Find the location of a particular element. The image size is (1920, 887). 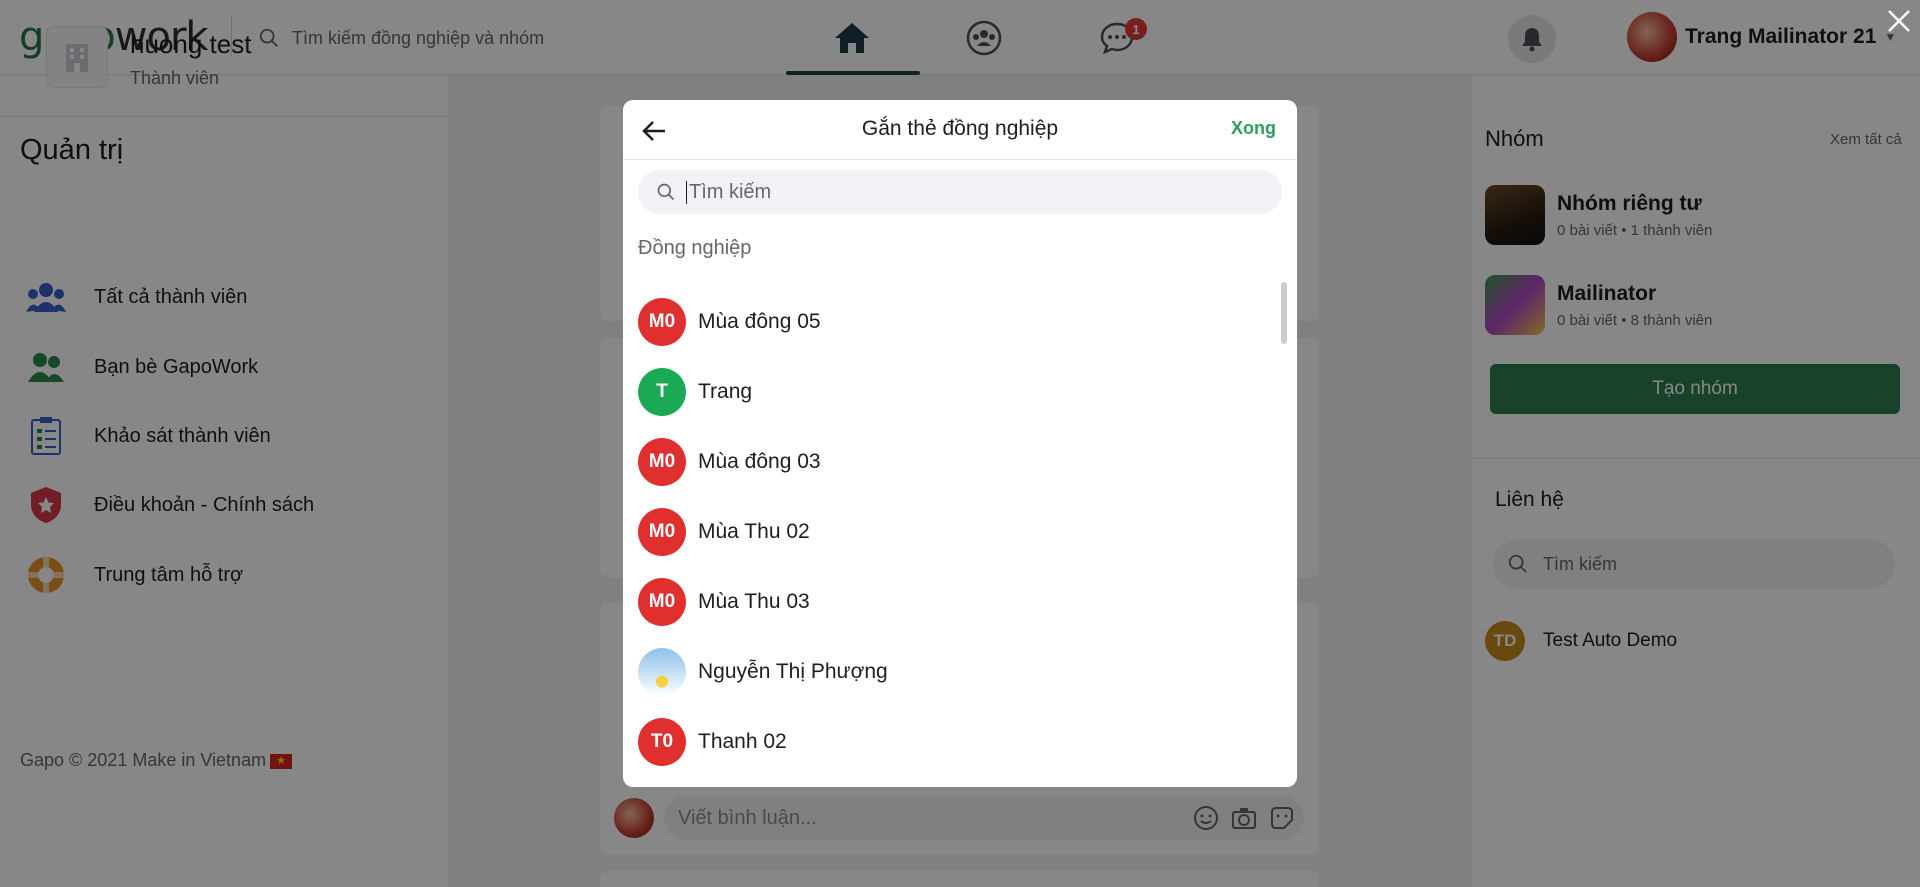

search-icon is located at coordinates (666, 192).